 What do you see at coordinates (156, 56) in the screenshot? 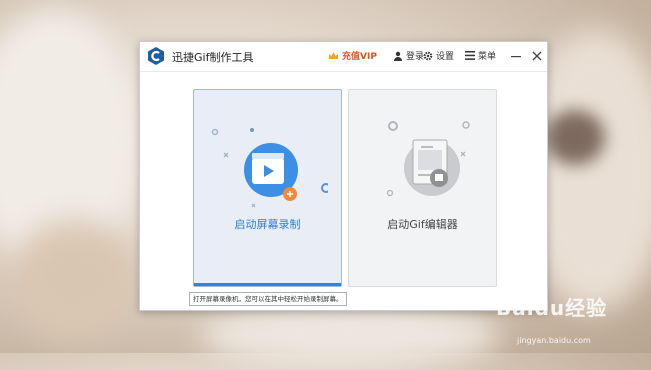
I see `app-logo-icon` at bounding box center [156, 56].